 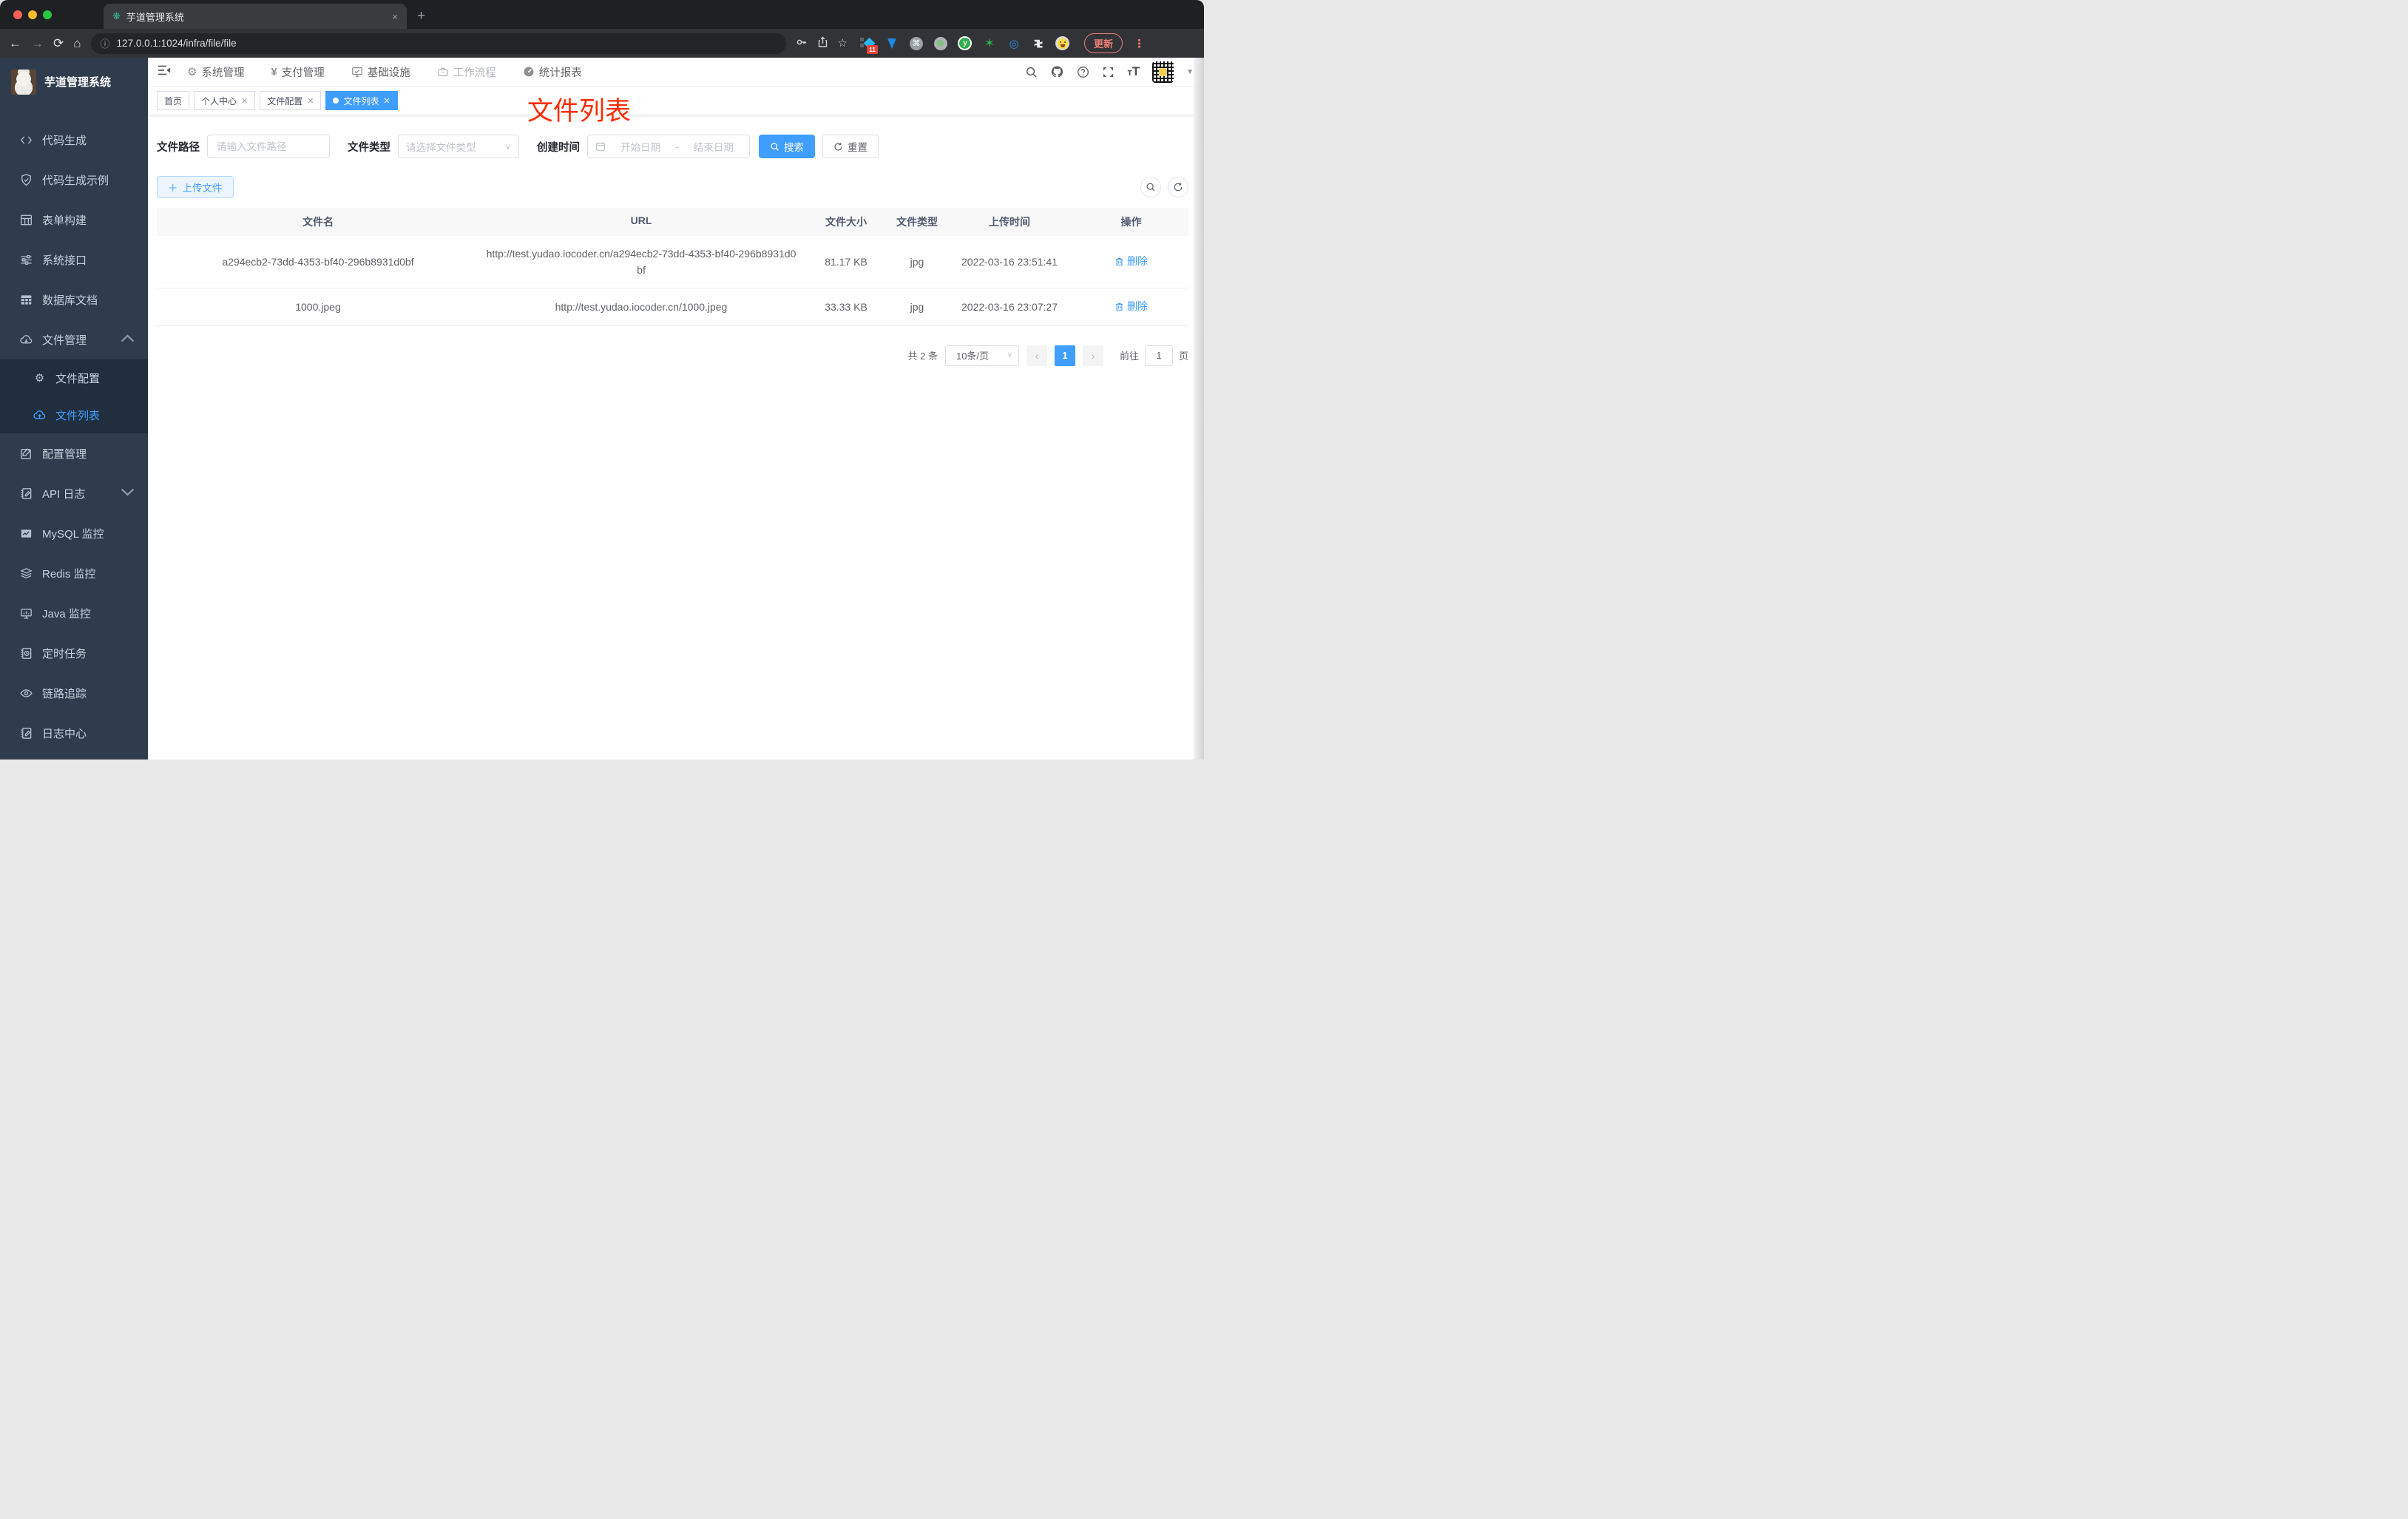 I want to click on browser-tab-title: 芋道管理系统, so click(x=155, y=17).